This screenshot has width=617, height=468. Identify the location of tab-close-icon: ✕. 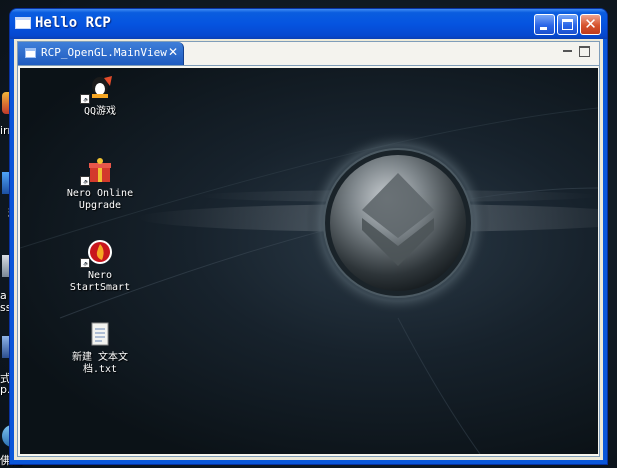
(173, 52).